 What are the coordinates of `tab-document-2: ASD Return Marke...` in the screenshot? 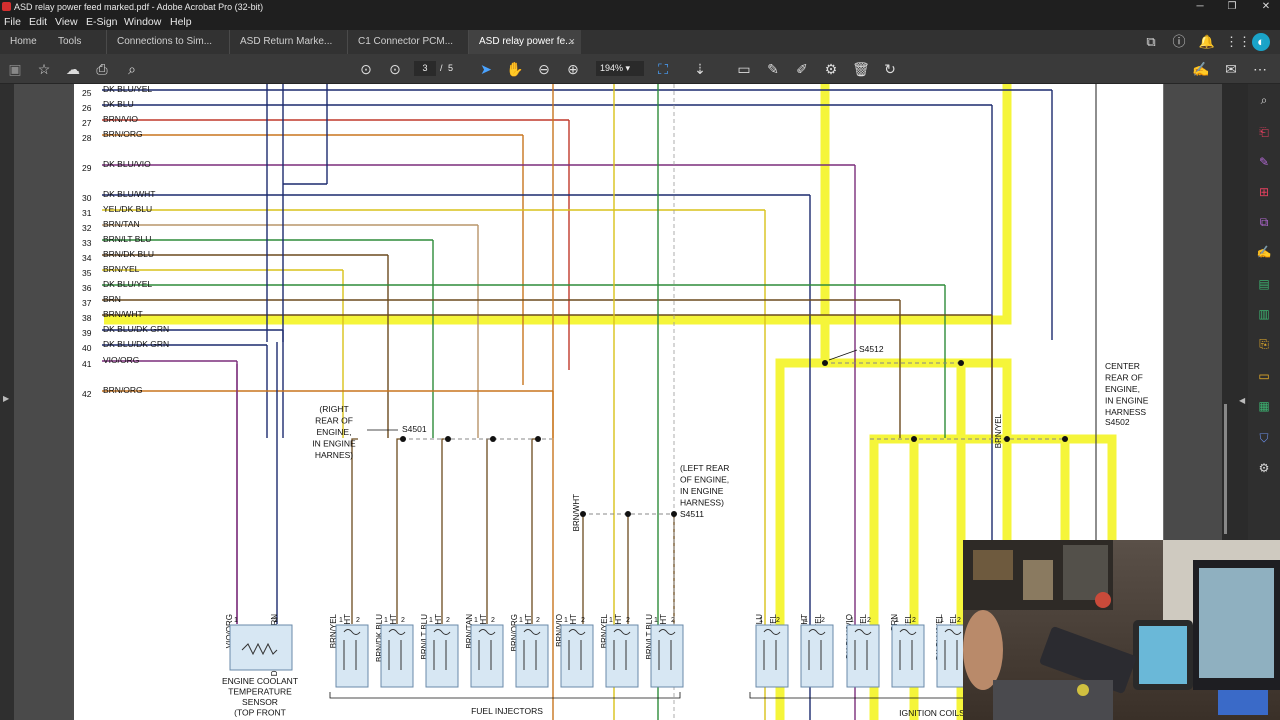 It's located at (288, 42).